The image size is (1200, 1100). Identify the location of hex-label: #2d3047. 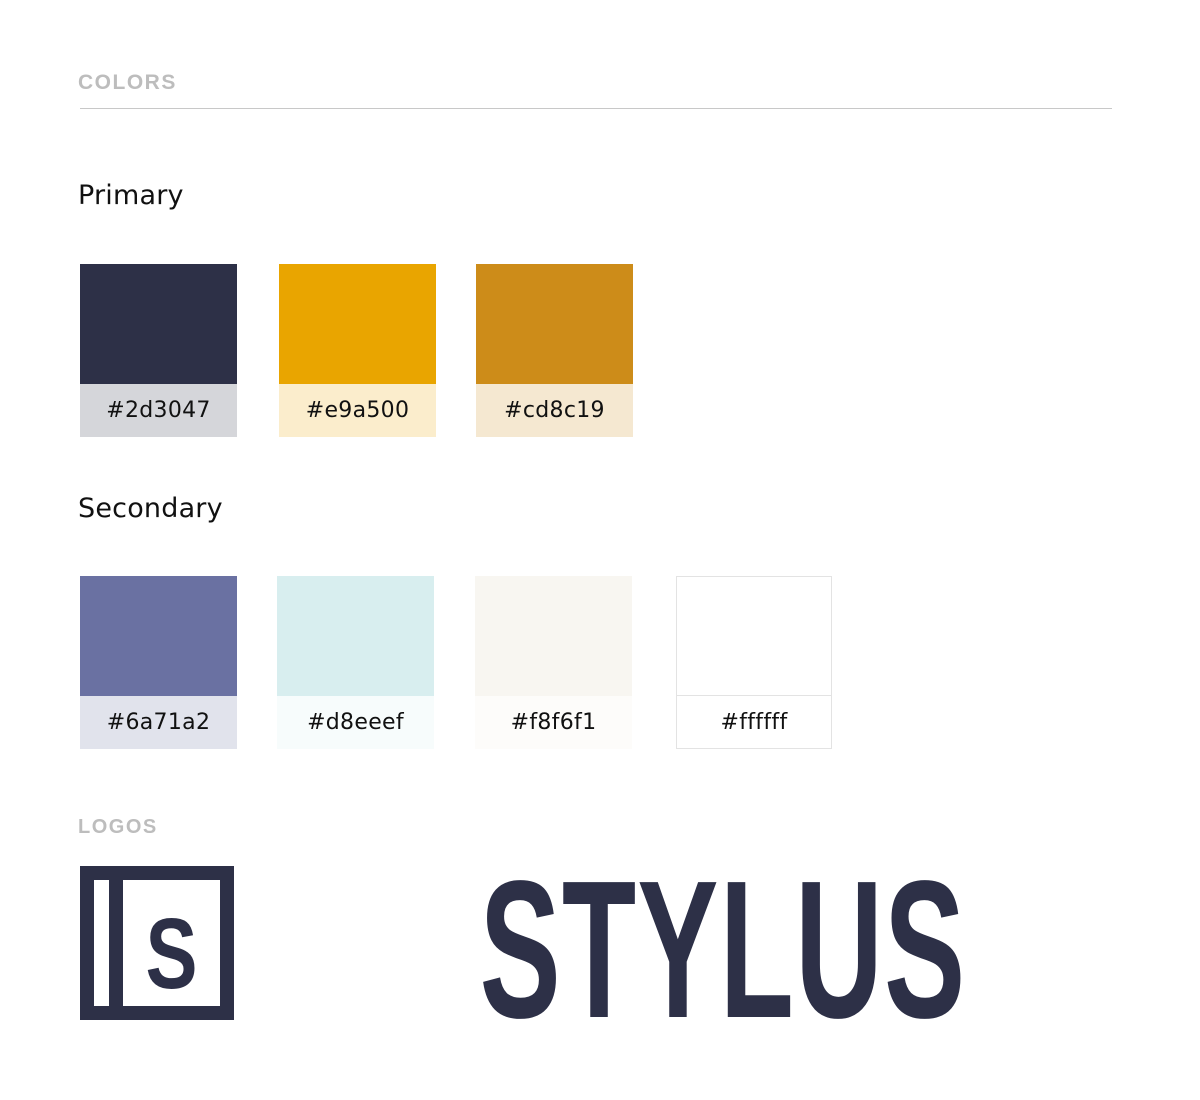
(158, 410).